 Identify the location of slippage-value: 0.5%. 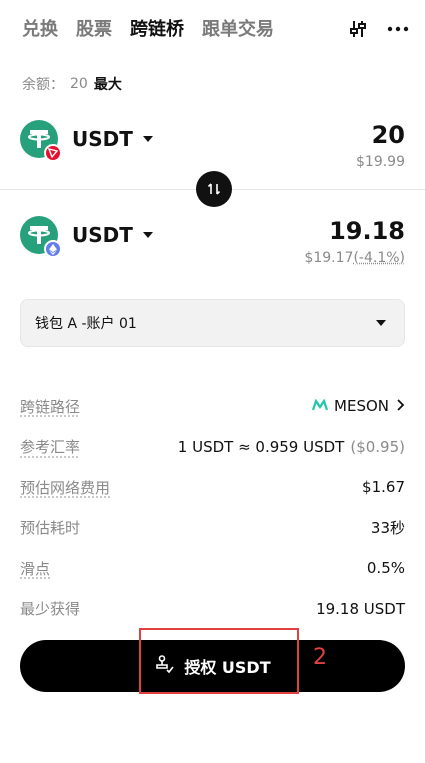
(385, 568).